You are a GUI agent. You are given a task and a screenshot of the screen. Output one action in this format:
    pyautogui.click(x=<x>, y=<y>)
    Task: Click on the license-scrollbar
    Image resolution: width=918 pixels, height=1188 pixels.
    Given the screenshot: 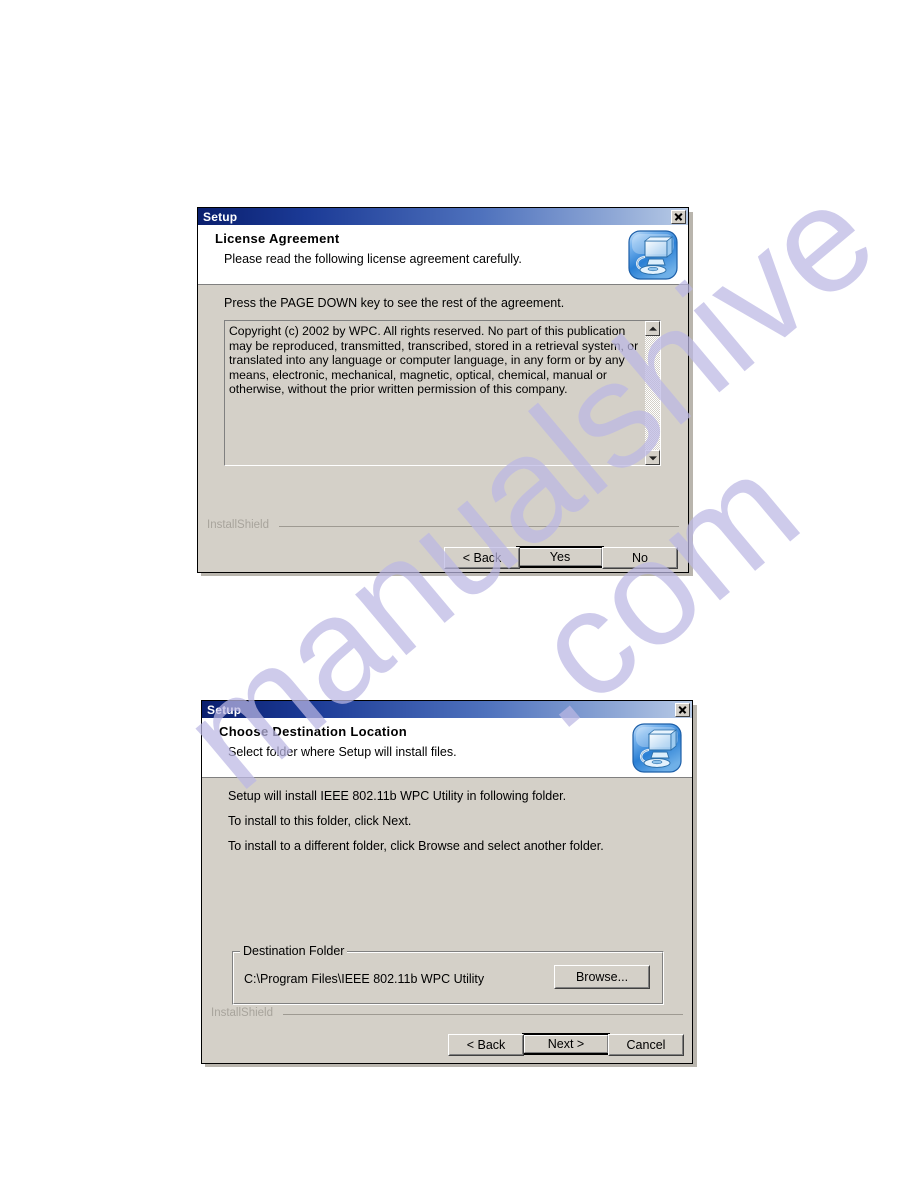 What is the action you would take?
    pyautogui.click(x=652, y=393)
    